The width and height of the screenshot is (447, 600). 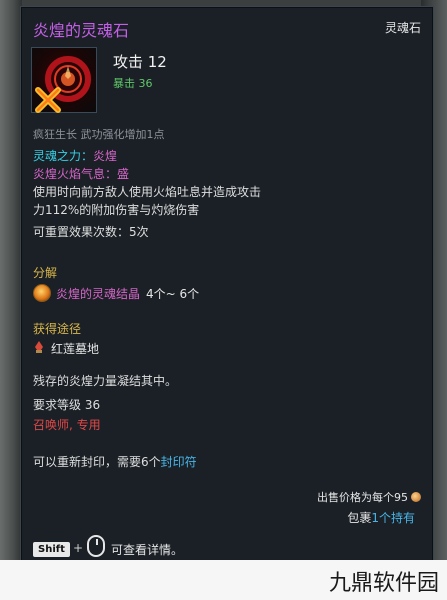 I want to click on watermark-text: 九鼎软件园, so click(x=383, y=583).